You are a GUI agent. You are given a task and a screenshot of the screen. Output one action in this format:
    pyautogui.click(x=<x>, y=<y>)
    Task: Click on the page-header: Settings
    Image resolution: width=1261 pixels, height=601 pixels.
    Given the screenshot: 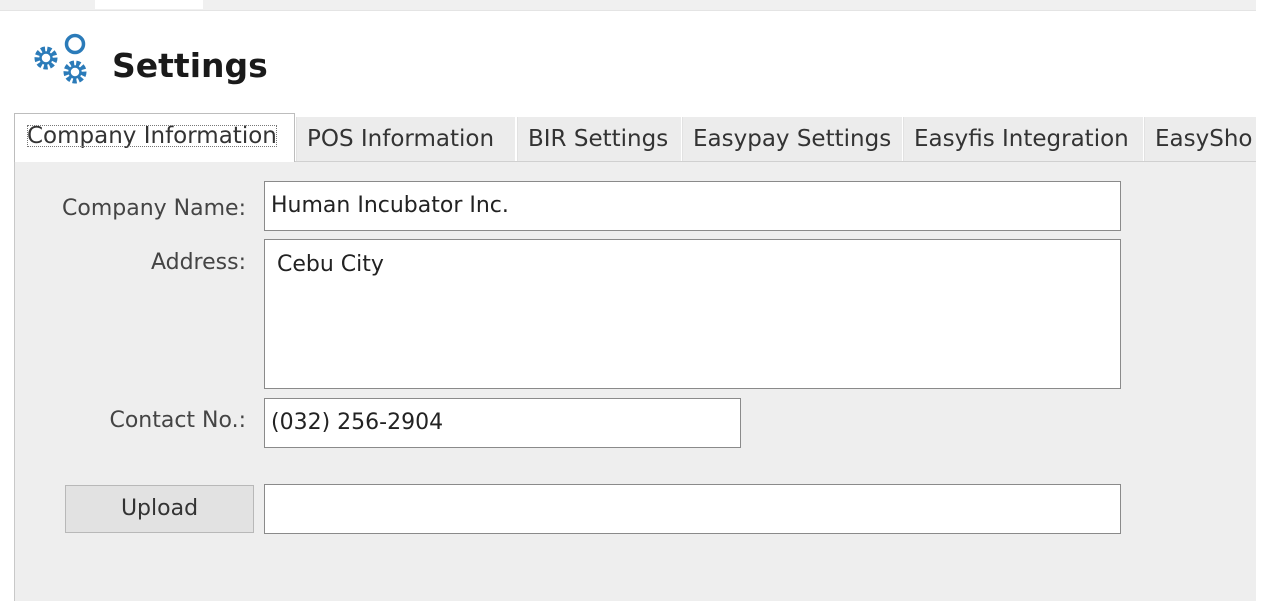 What is the action you would take?
    pyautogui.click(x=149, y=62)
    